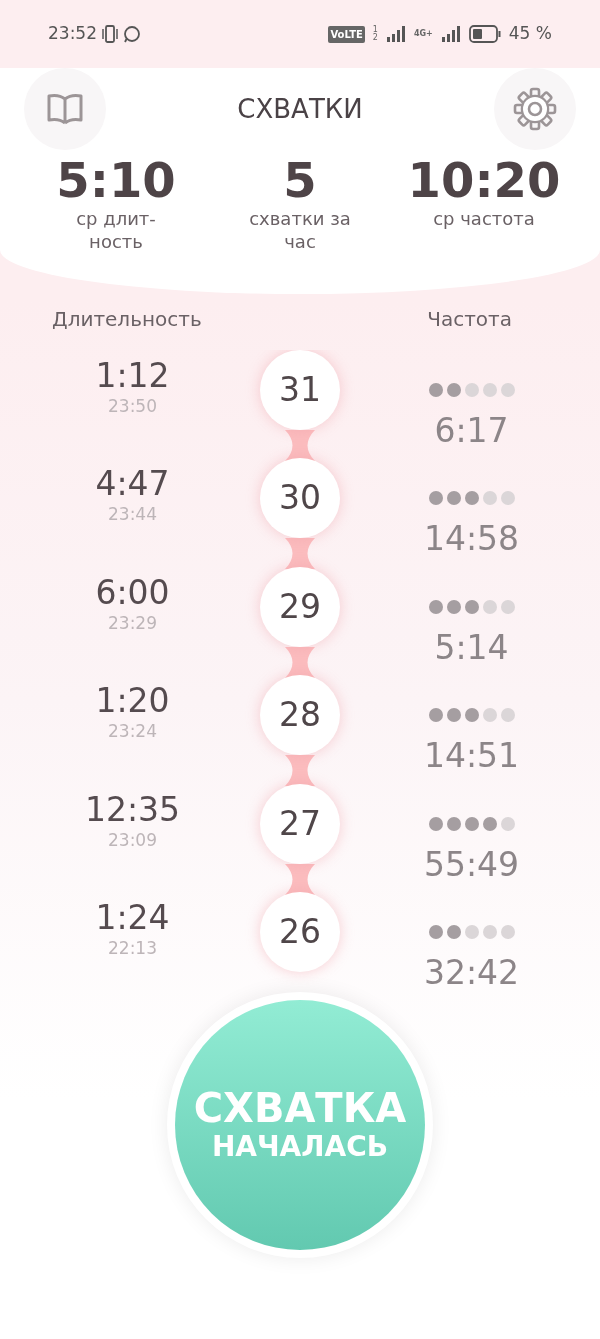 The height and width of the screenshot is (1339, 600). What do you see at coordinates (132, 592) in the screenshot?
I see `duration-value: 6:00` at bounding box center [132, 592].